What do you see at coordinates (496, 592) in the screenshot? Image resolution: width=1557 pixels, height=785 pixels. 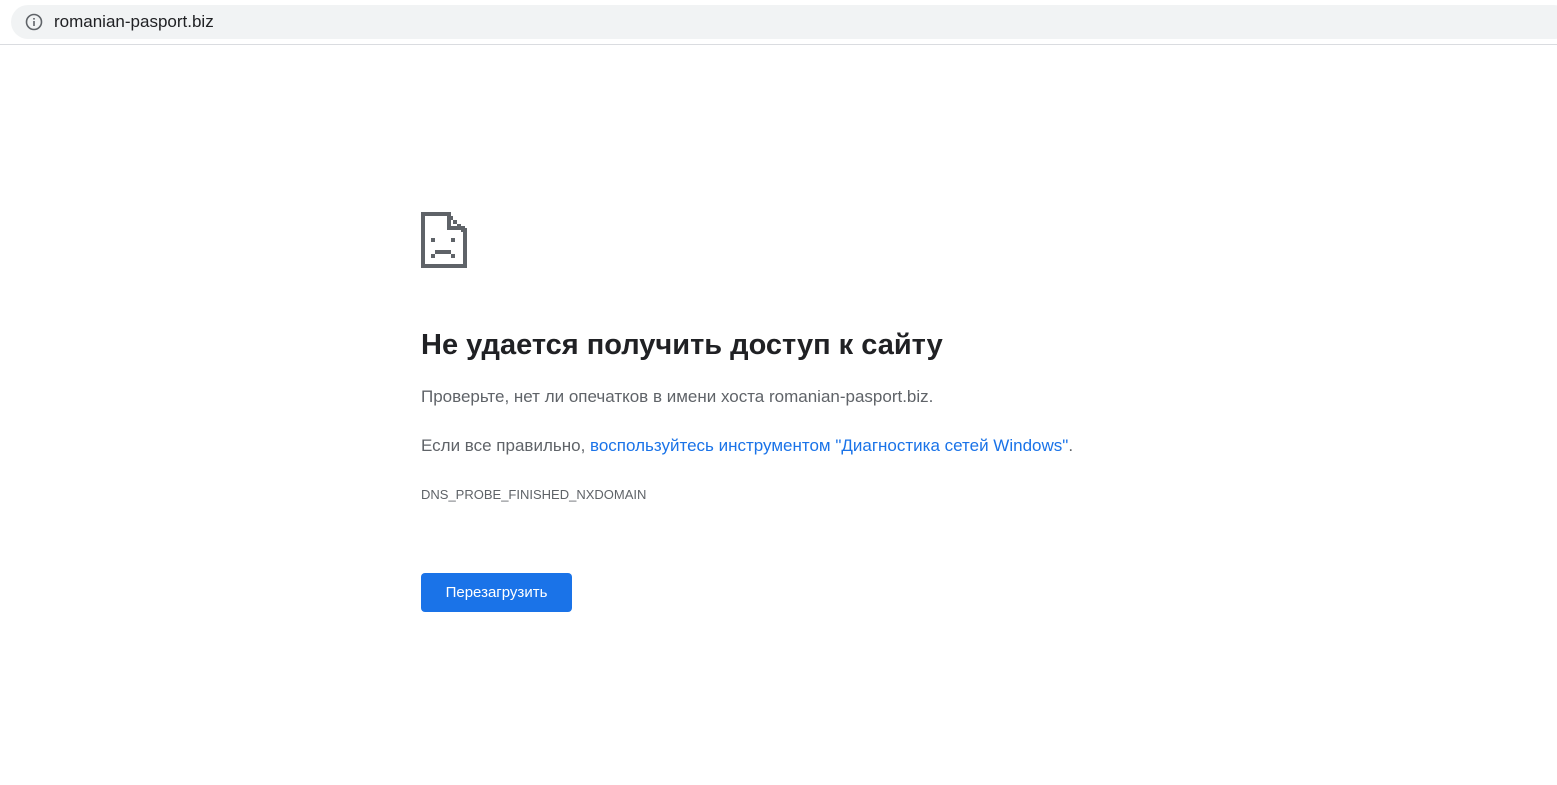 I see `reload-button: Перезагрузить` at bounding box center [496, 592].